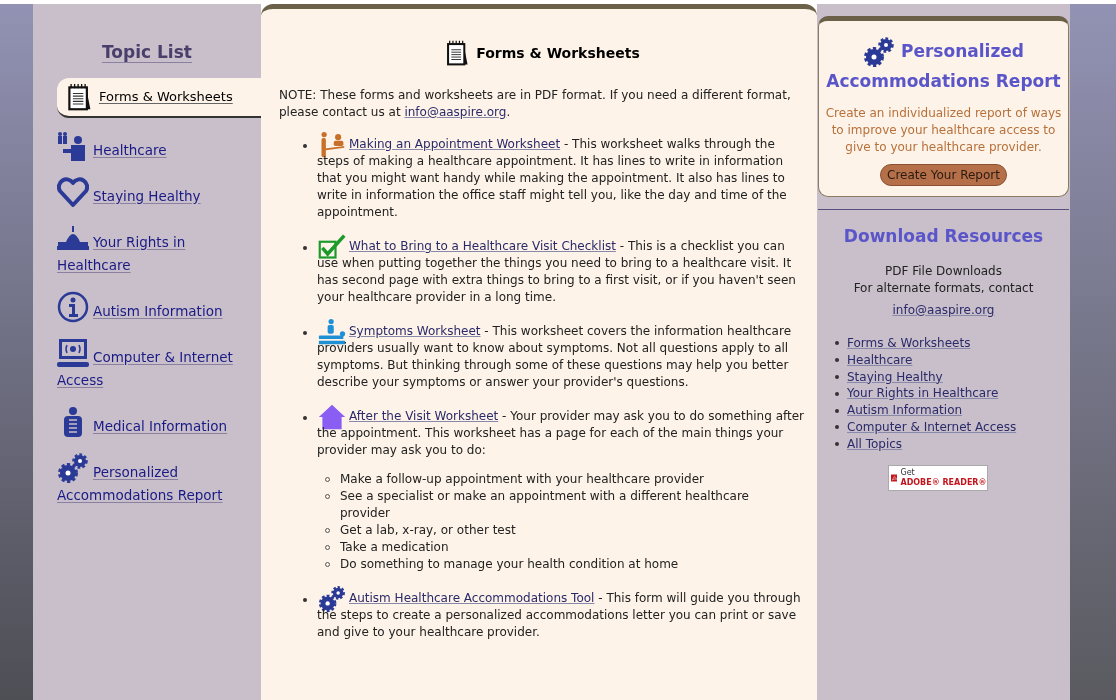 The height and width of the screenshot is (700, 1116). Describe the element at coordinates (558, 53) in the screenshot. I see `page-title: Forms & Worksheets` at that location.